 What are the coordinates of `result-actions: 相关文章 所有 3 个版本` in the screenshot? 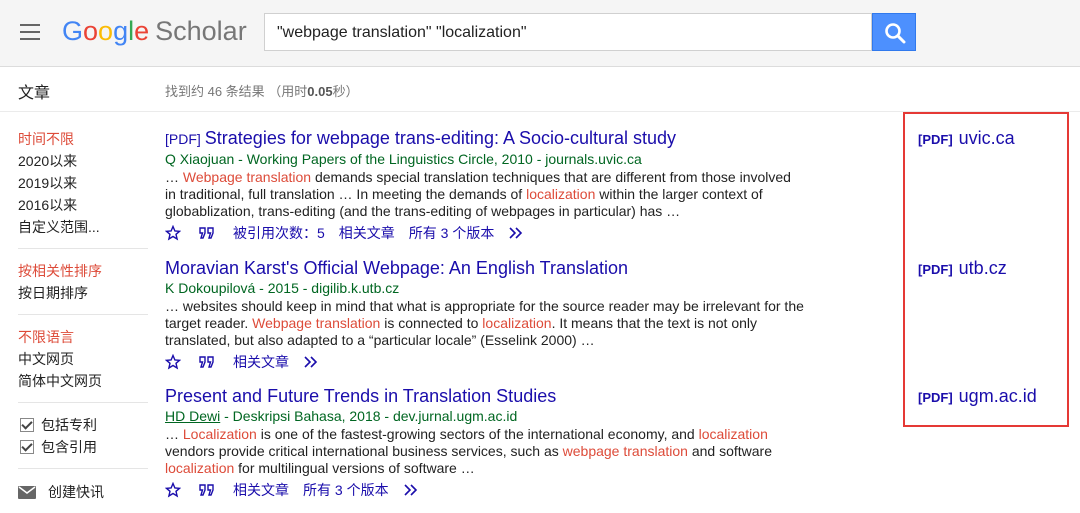 It's located at (485, 490).